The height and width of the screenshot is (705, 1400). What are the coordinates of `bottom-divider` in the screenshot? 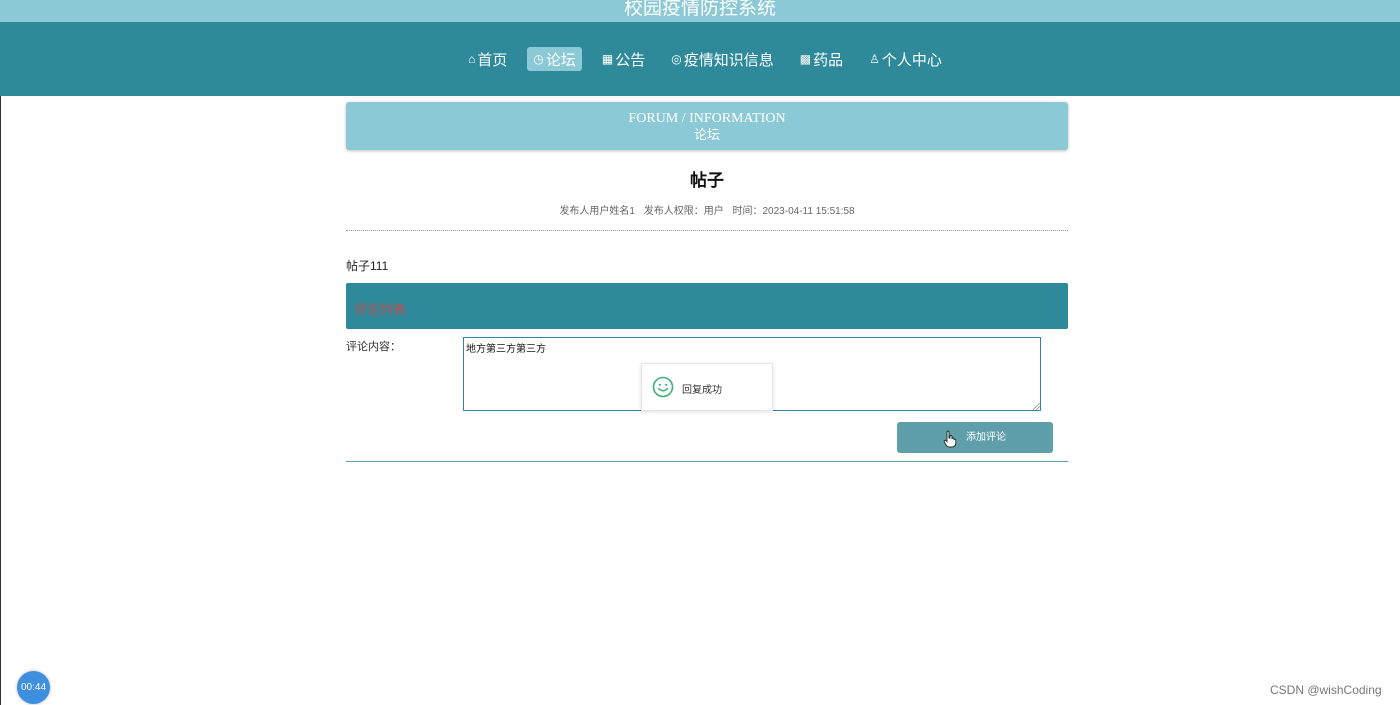 It's located at (707, 461).